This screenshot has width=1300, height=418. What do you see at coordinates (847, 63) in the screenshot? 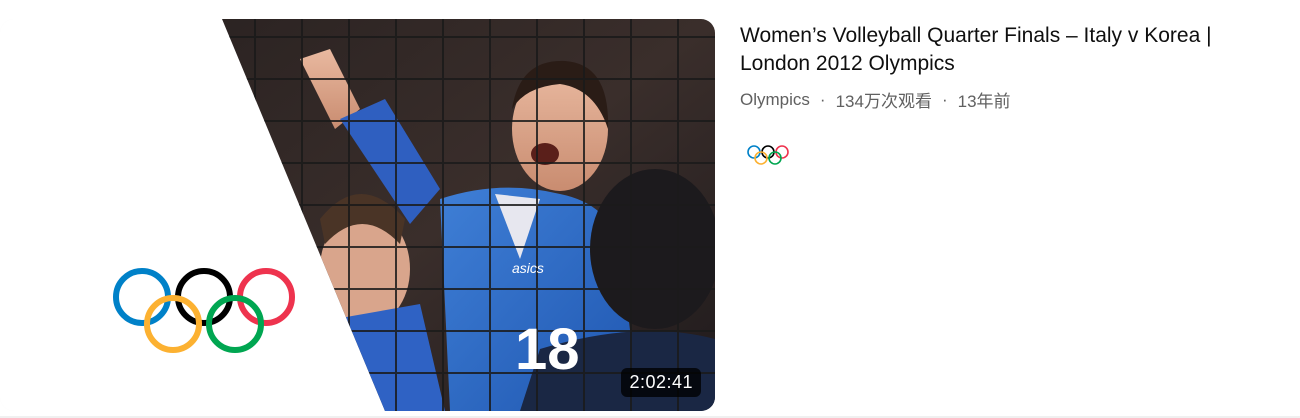
I see `video-title-line2: London 2012 Olympics` at bounding box center [847, 63].